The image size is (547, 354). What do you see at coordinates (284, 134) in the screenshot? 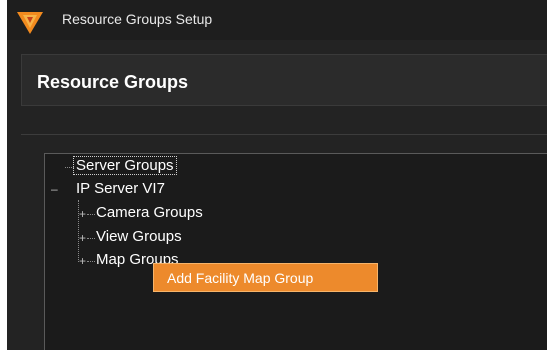
I see `divider` at bounding box center [284, 134].